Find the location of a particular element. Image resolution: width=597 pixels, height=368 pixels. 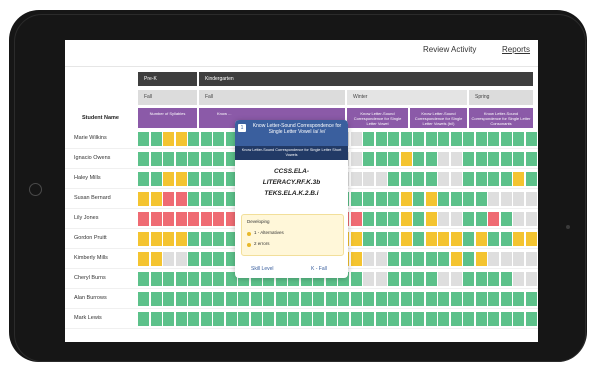

student-name: Haley Mills is located at coordinates (87, 178).